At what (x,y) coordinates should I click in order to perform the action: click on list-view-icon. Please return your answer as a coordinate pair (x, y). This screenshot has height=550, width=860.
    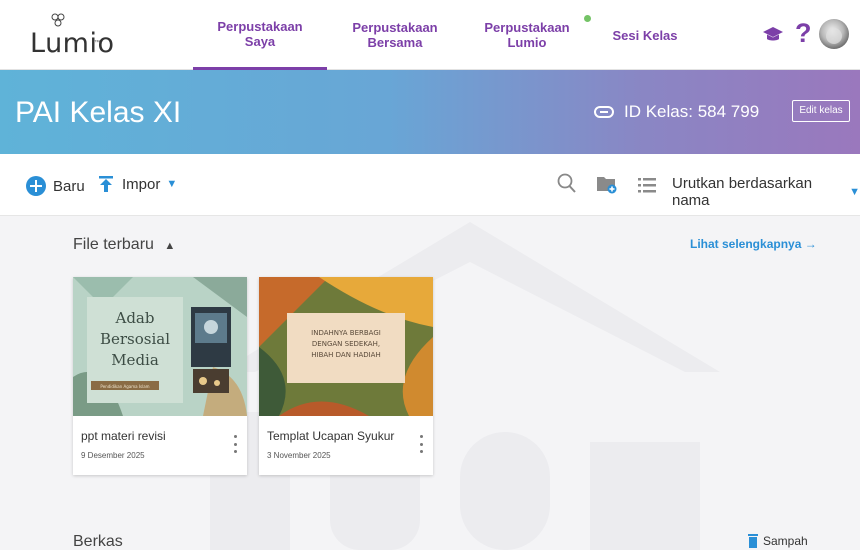
    Looking at the image, I should click on (647, 185).